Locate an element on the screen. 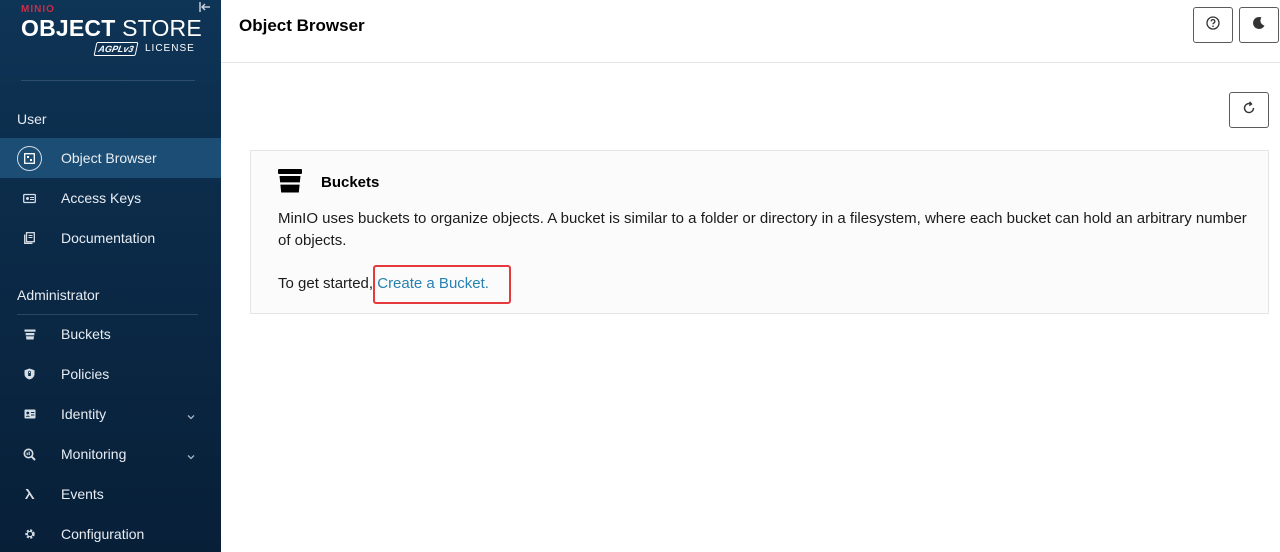 Image resolution: width=1280 pixels, height=552 pixels. documentation-icon is located at coordinates (29, 238).